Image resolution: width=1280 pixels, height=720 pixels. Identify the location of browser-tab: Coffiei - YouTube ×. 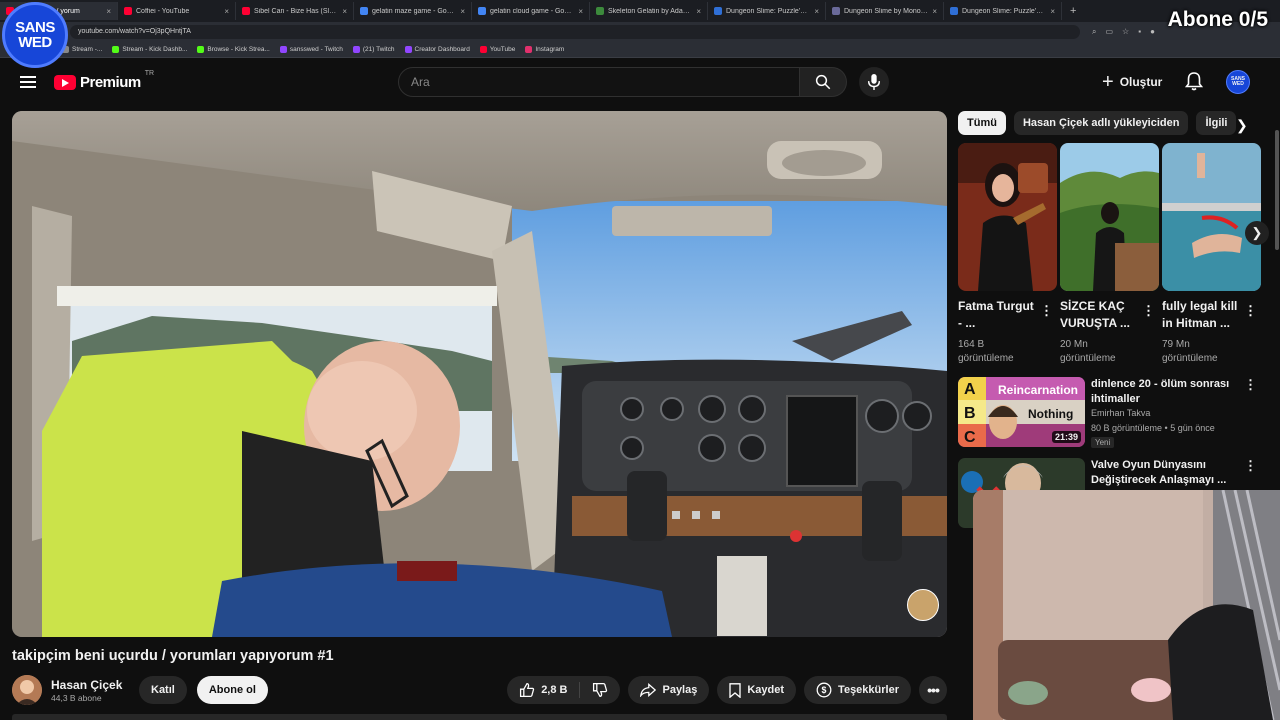
(177, 11).